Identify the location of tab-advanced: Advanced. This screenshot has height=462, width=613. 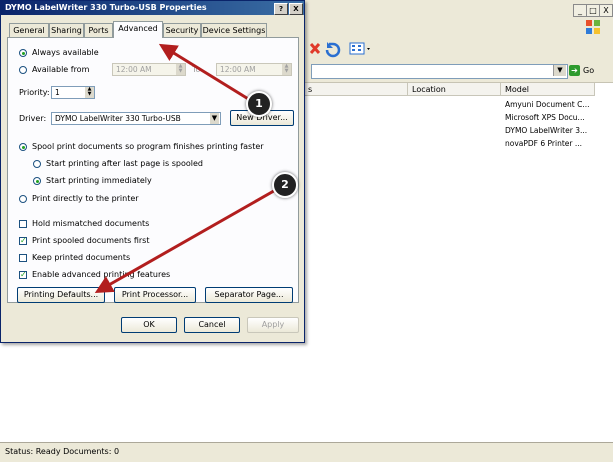
(138, 29).